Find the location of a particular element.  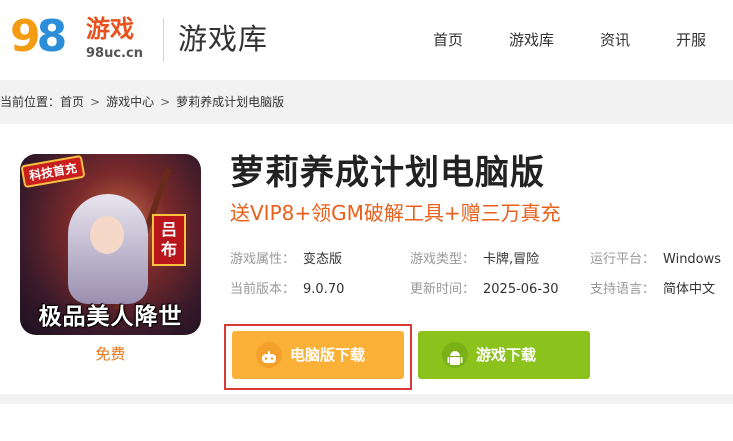

price-label: 免费 is located at coordinates (110, 354).